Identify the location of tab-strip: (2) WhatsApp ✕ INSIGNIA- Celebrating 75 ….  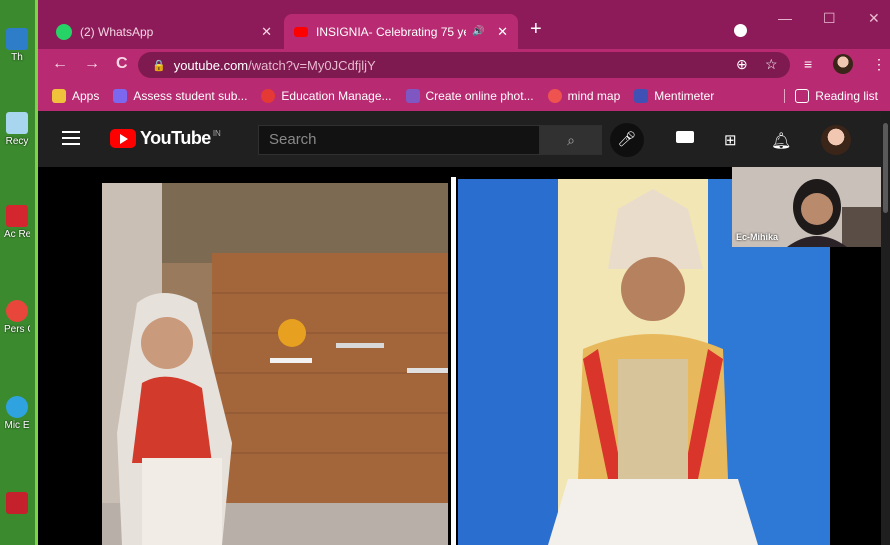
(464, 24).